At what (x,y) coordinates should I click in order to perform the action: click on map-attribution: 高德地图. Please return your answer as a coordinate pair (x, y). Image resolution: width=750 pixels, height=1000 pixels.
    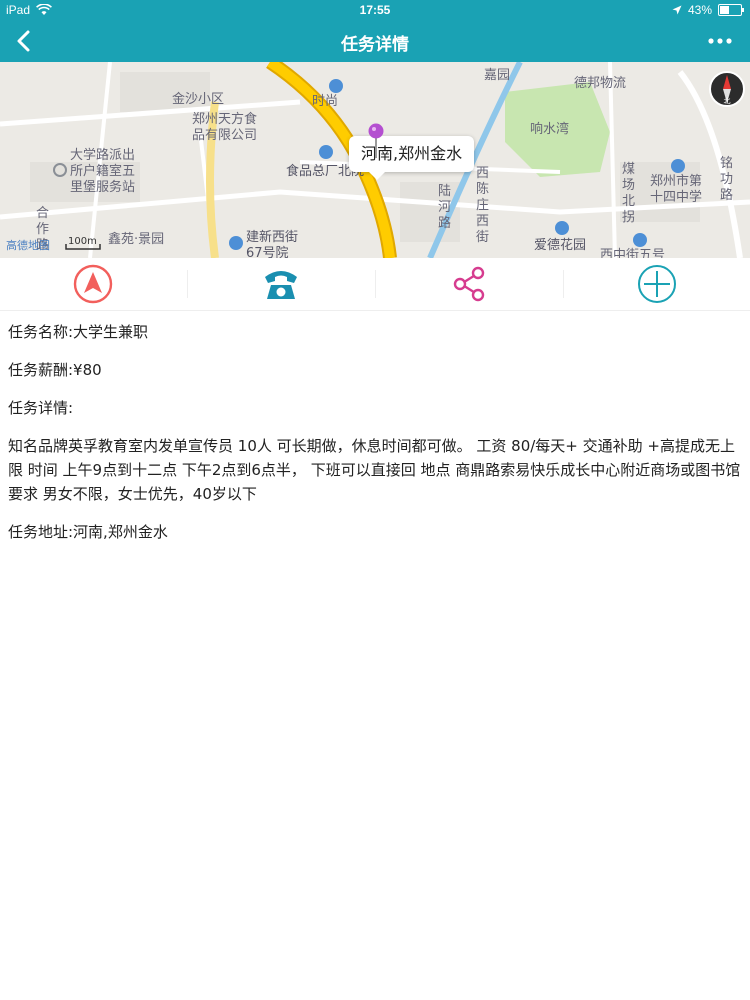
    Looking at the image, I should click on (28, 245).